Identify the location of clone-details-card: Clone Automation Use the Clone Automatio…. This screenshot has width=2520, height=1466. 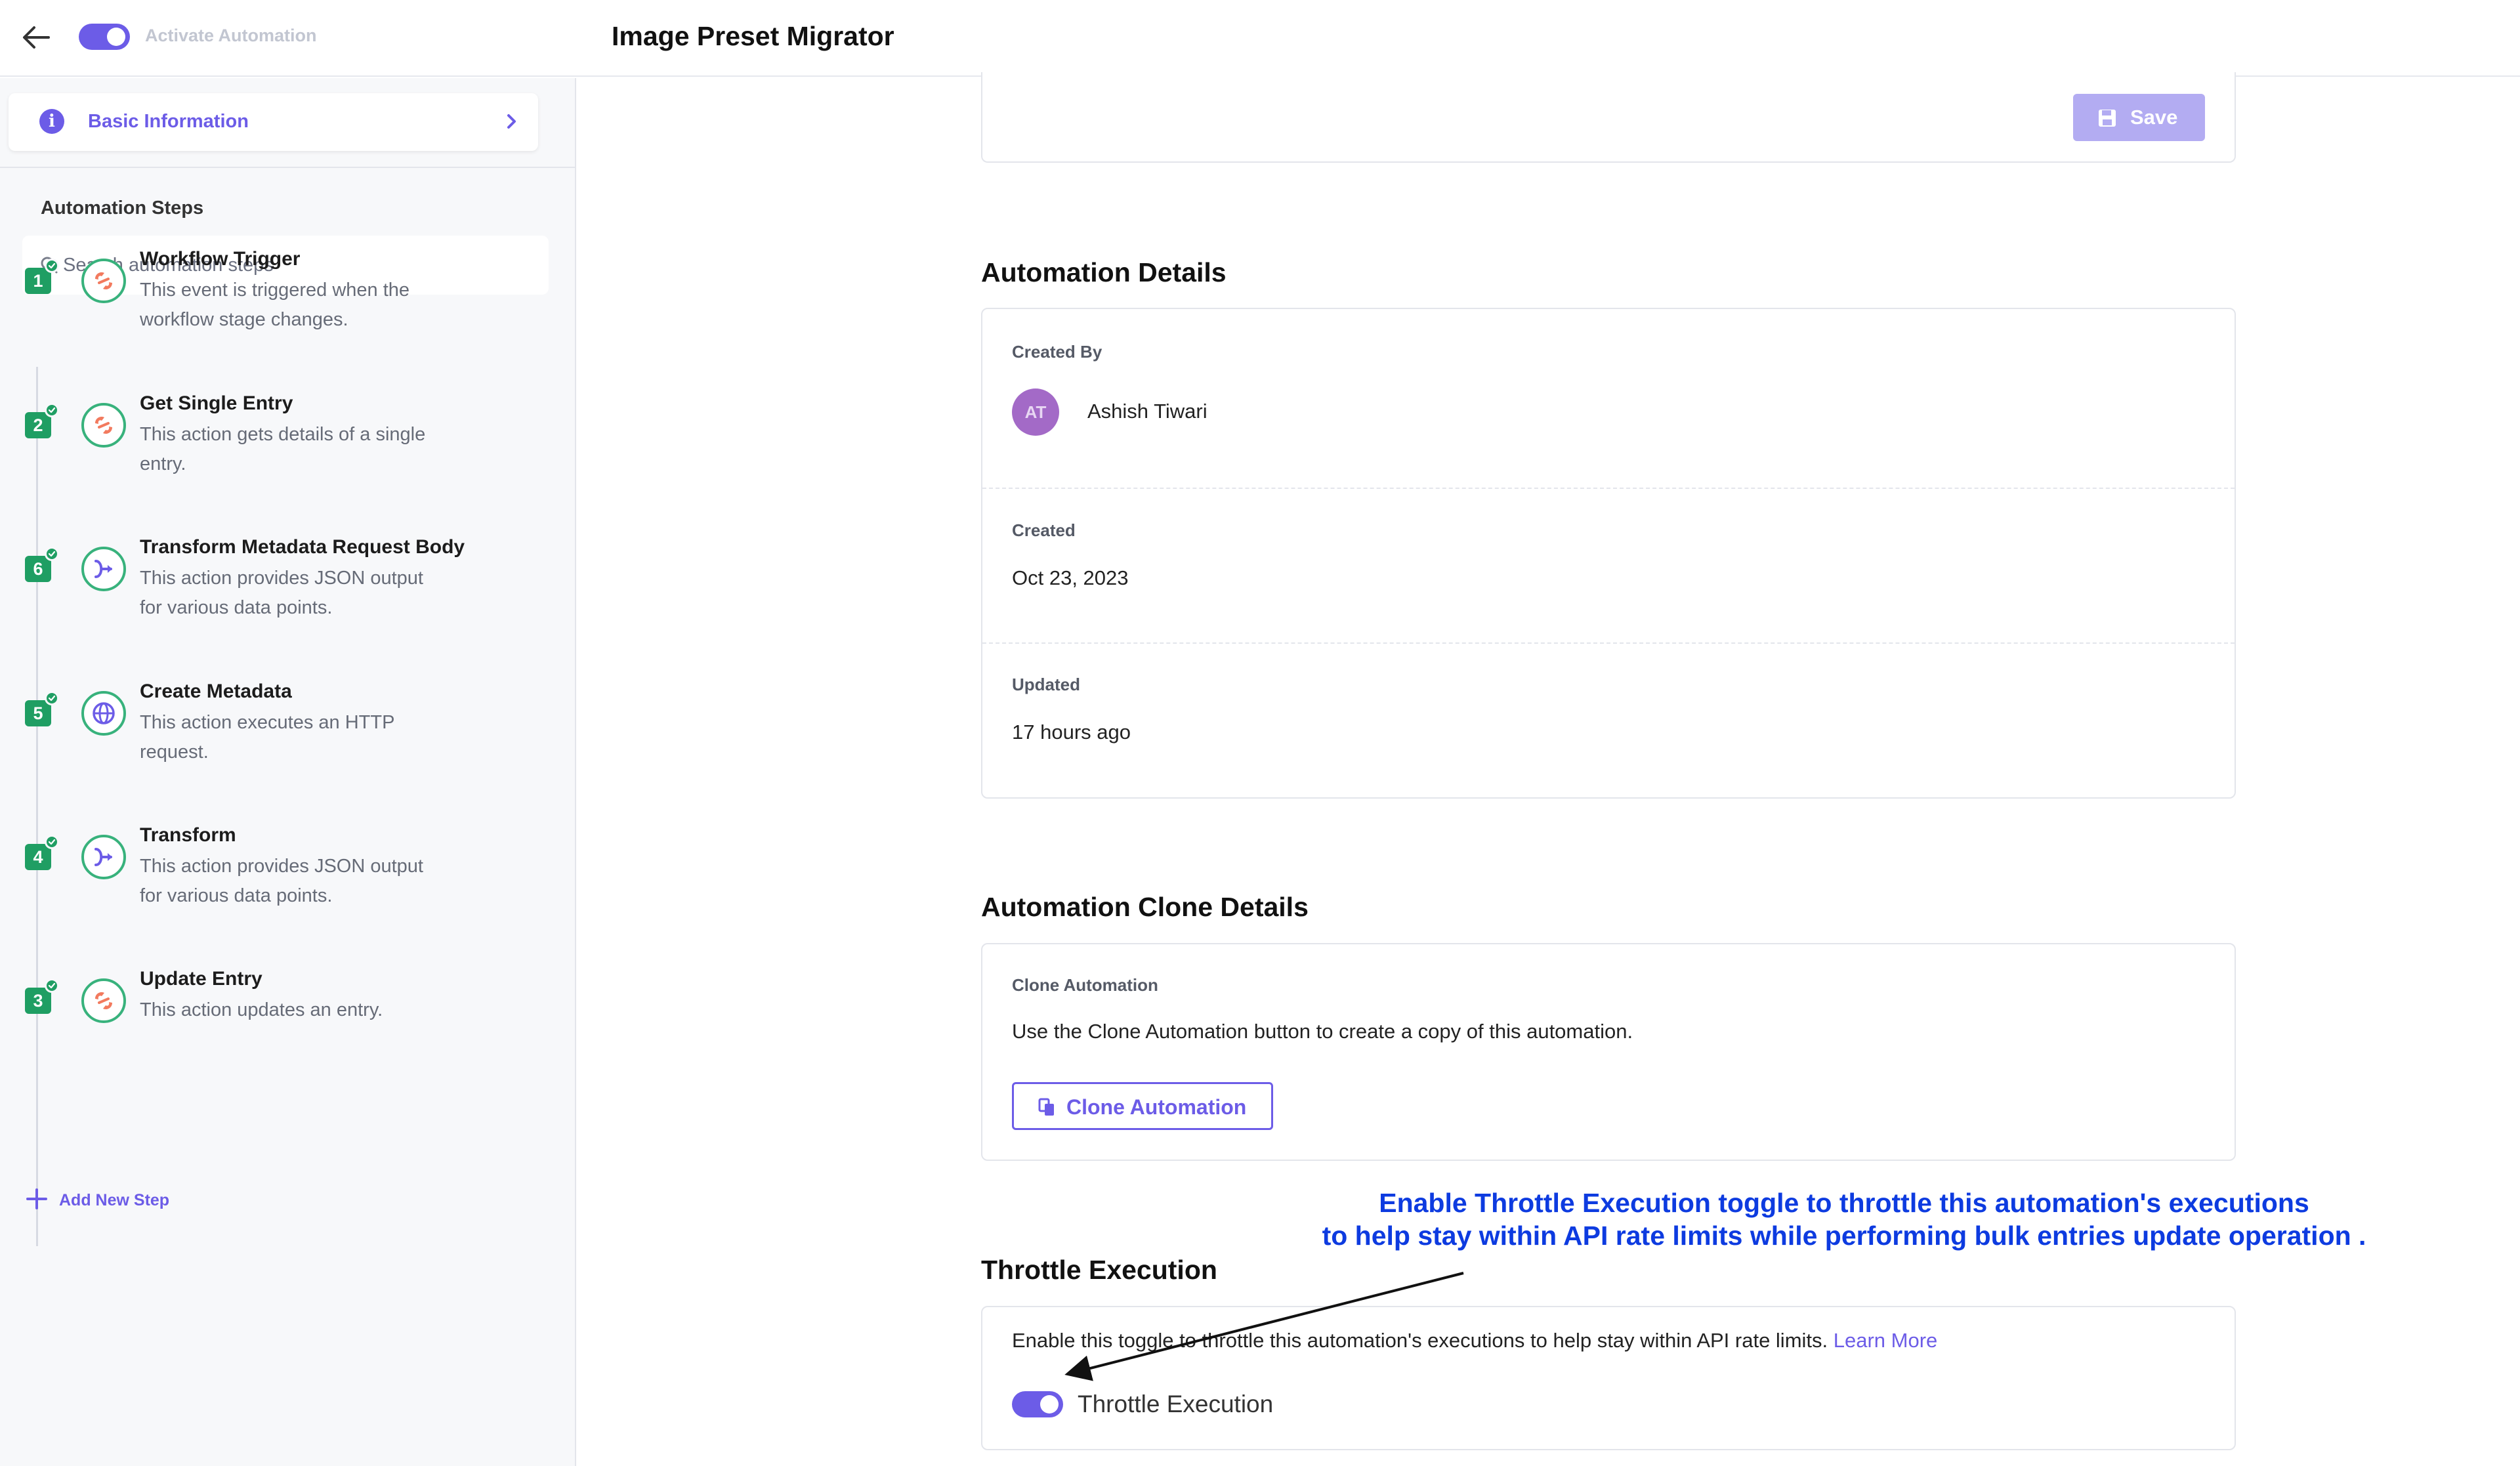
(1608, 1052).